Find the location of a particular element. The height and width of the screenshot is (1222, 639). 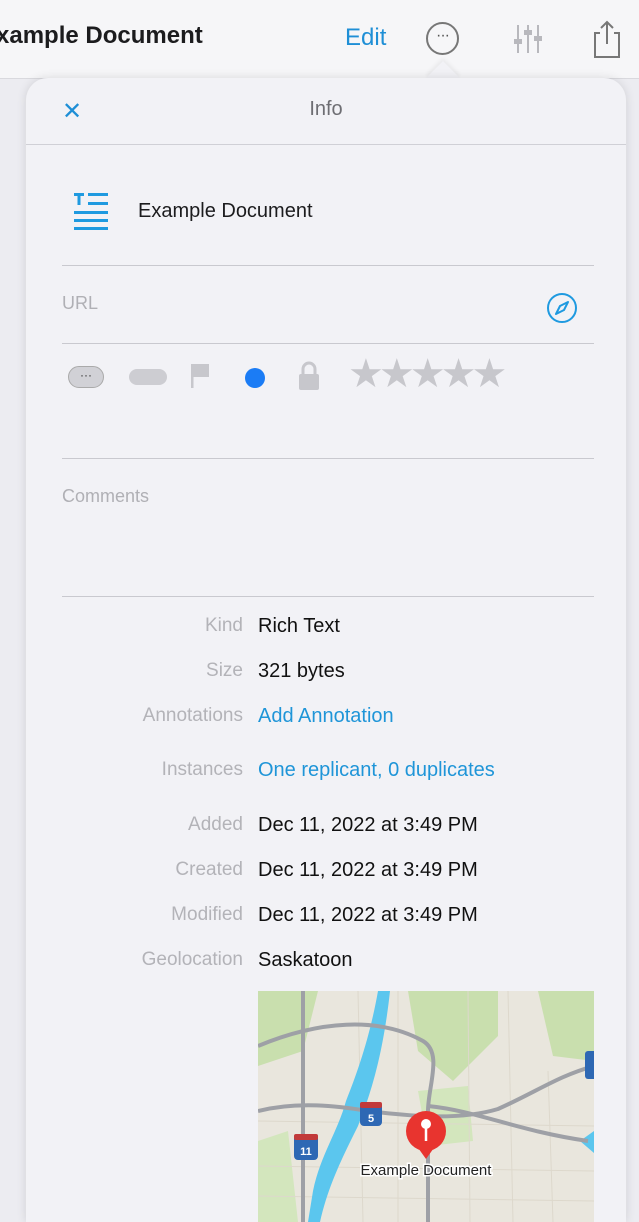

shield-label: 5 is located at coordinates (371, 1119).